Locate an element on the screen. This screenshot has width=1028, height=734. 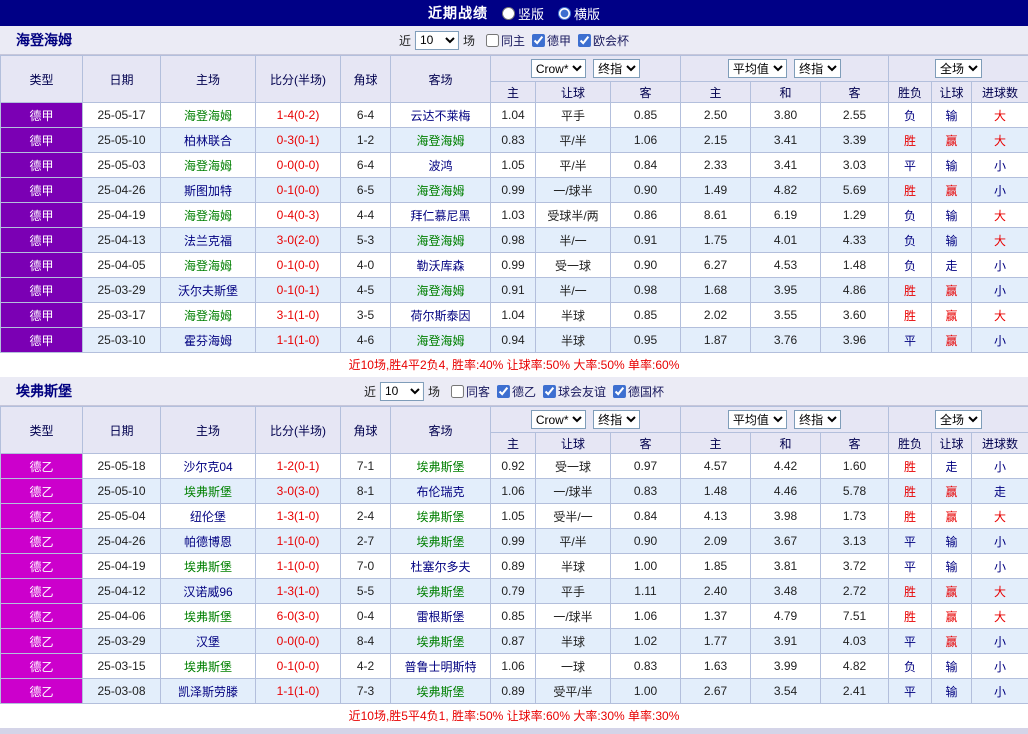
away-team: 杜塞尔多夫 is located at coordinates (440, 566).